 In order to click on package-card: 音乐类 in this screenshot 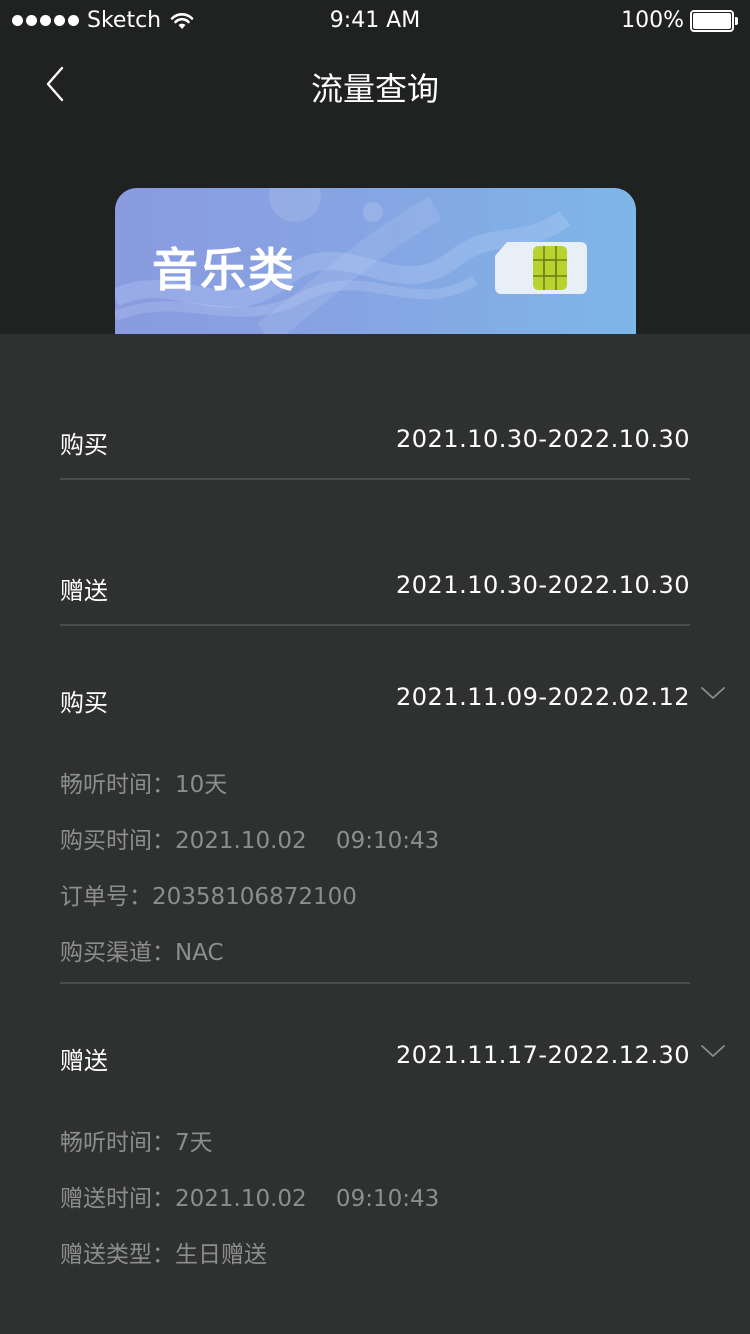, I will do `click(375, 261)`.